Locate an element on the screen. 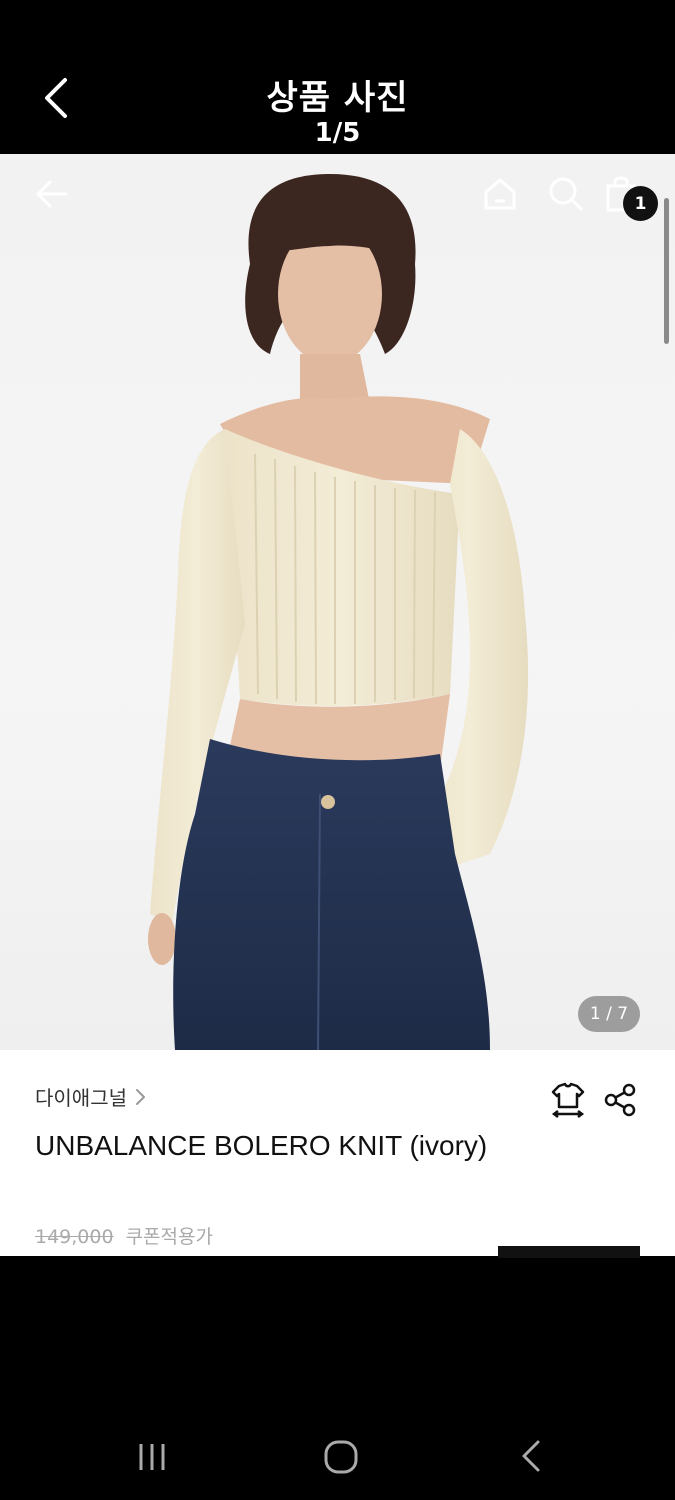 The height and width of the screenshot is (1500, 675). home-icon is located at coordinates (500, 194).